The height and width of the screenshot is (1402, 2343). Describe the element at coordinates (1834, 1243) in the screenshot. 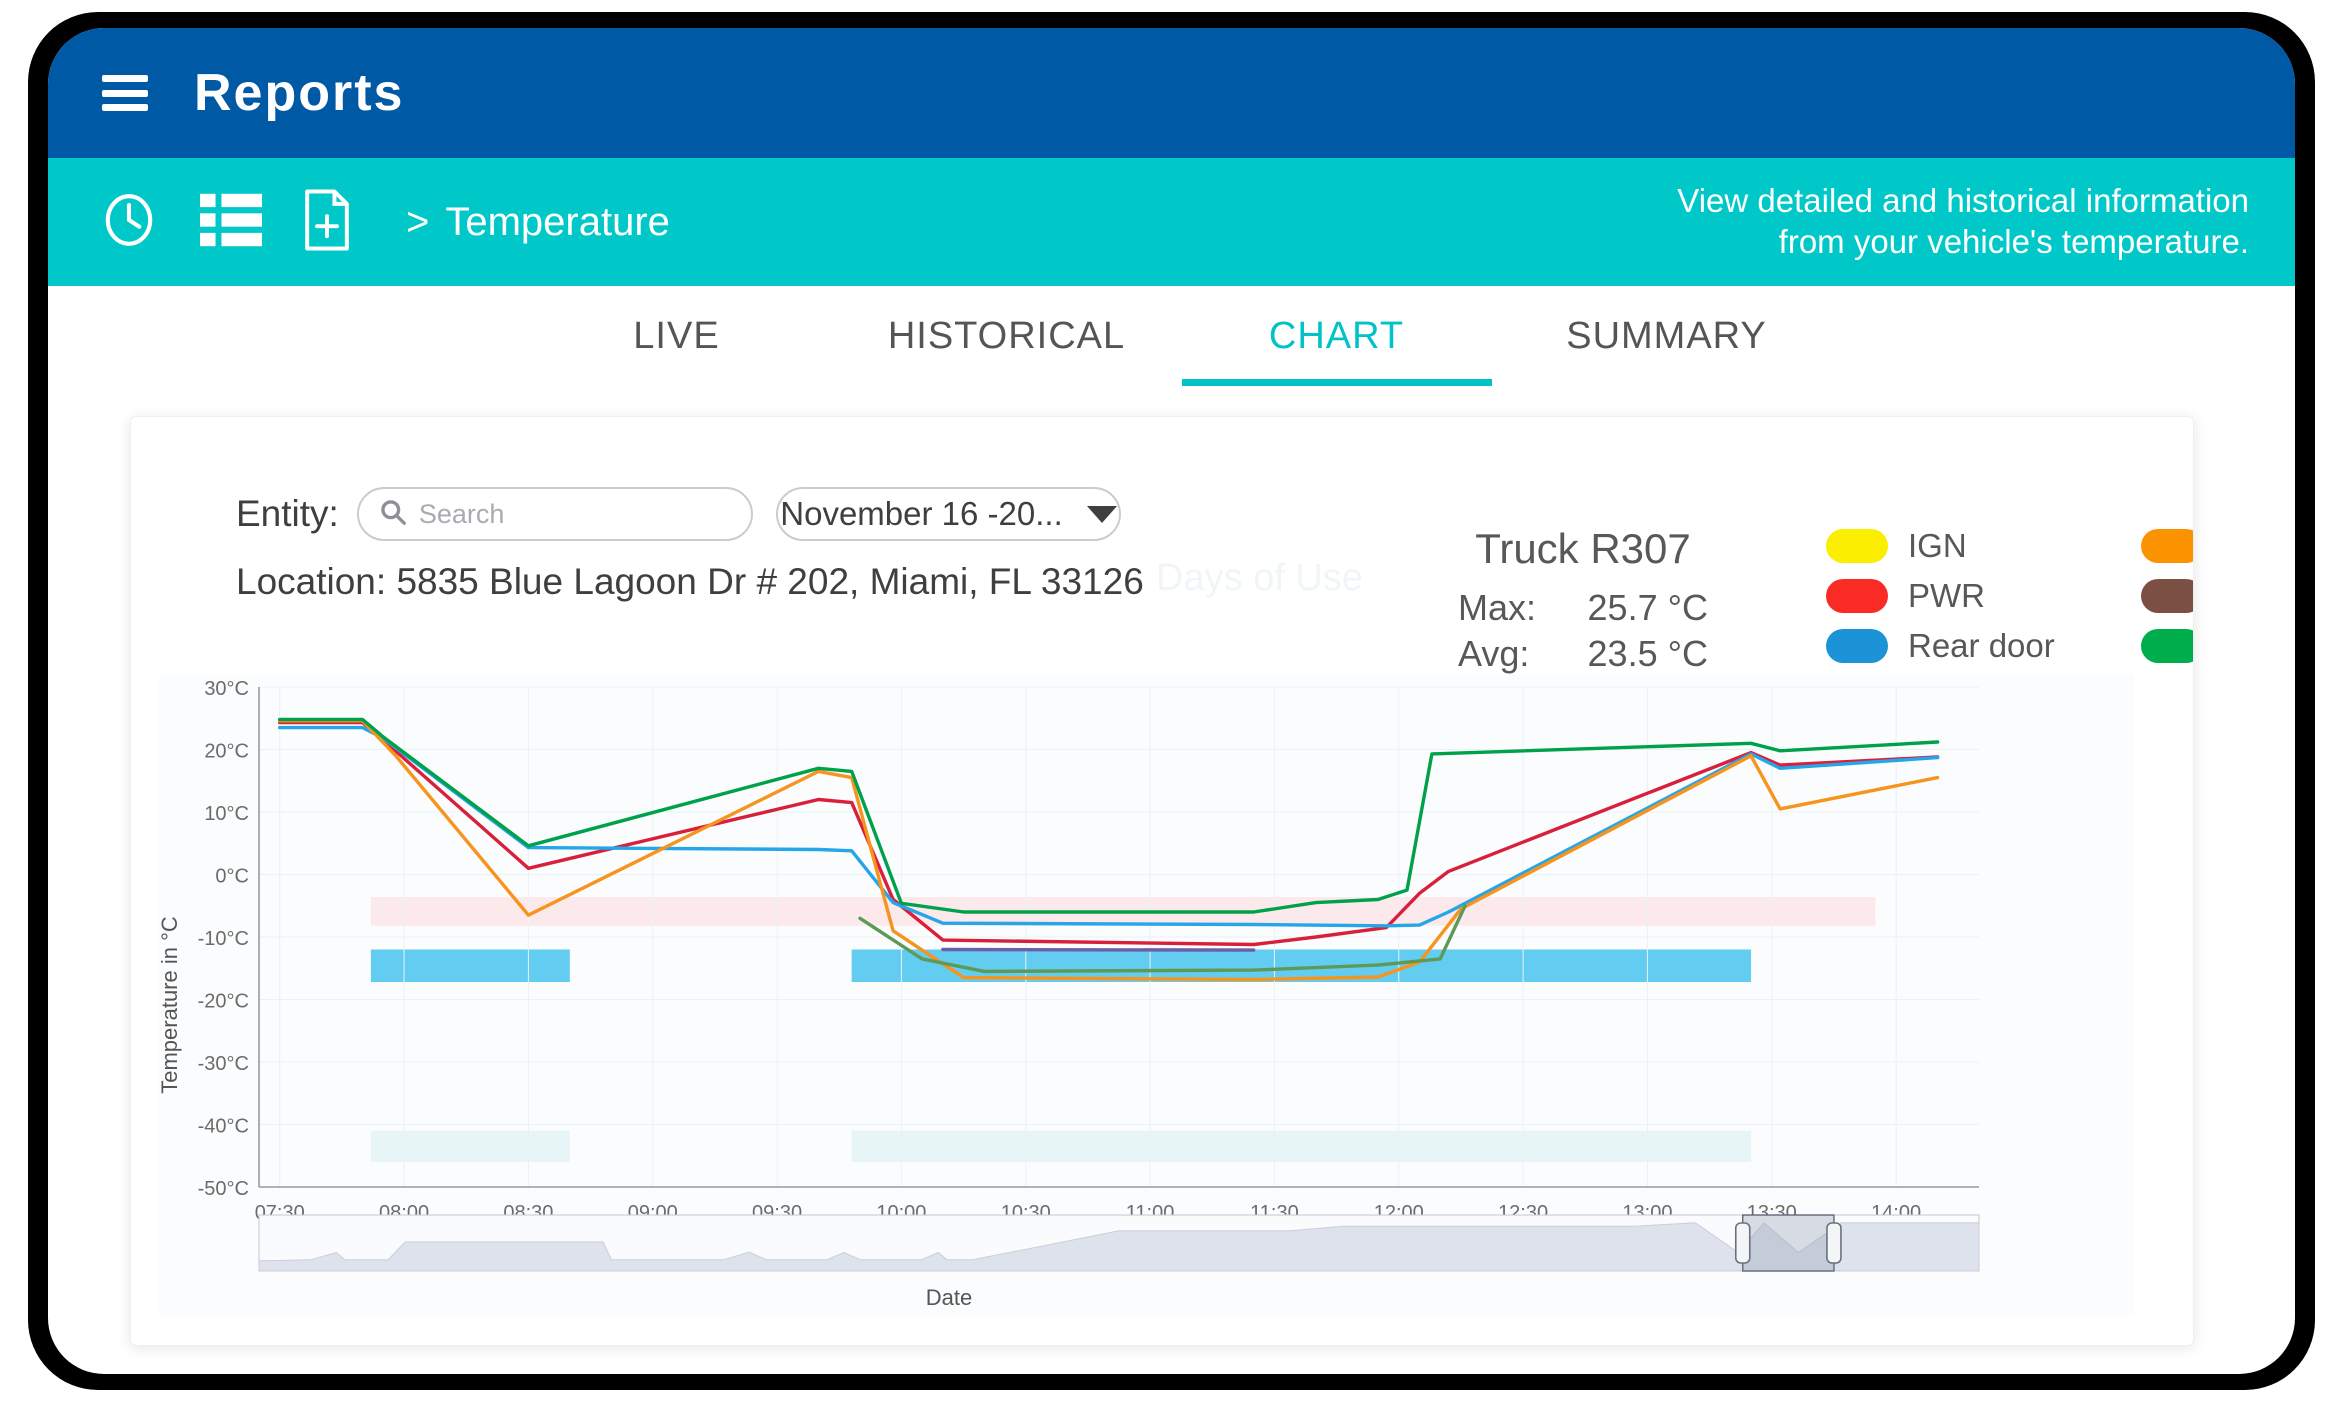

I see `brush-handle-right` at that location.